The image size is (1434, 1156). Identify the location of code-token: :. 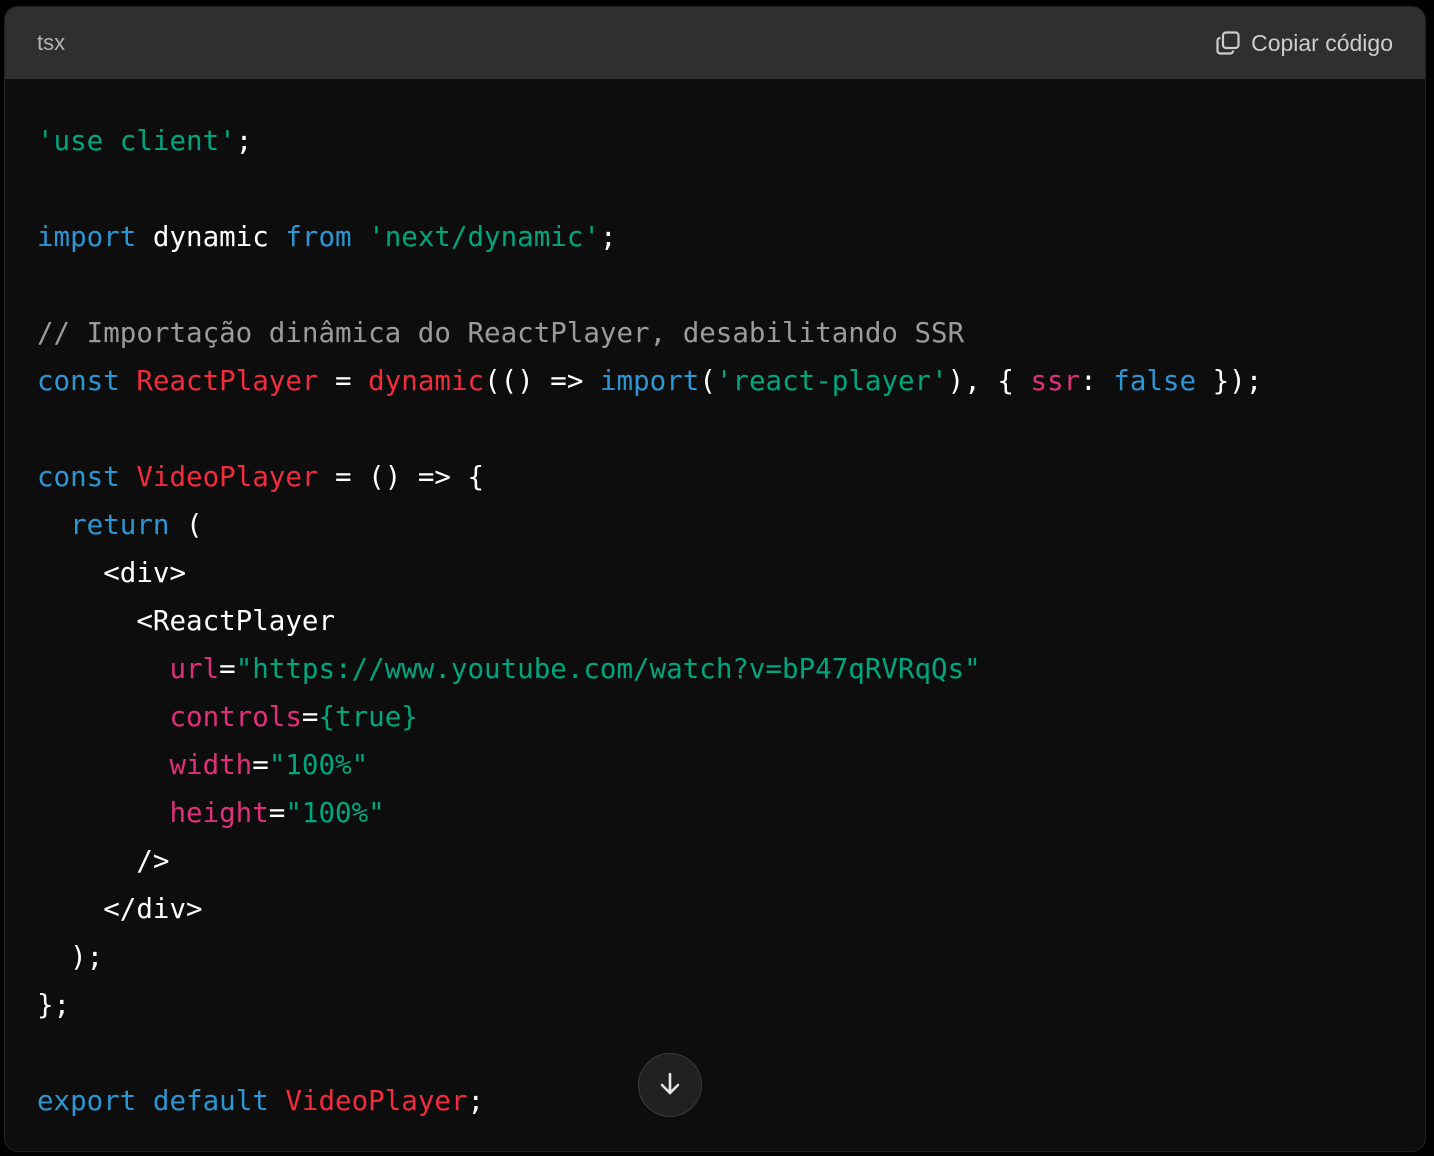
(1097, 381).